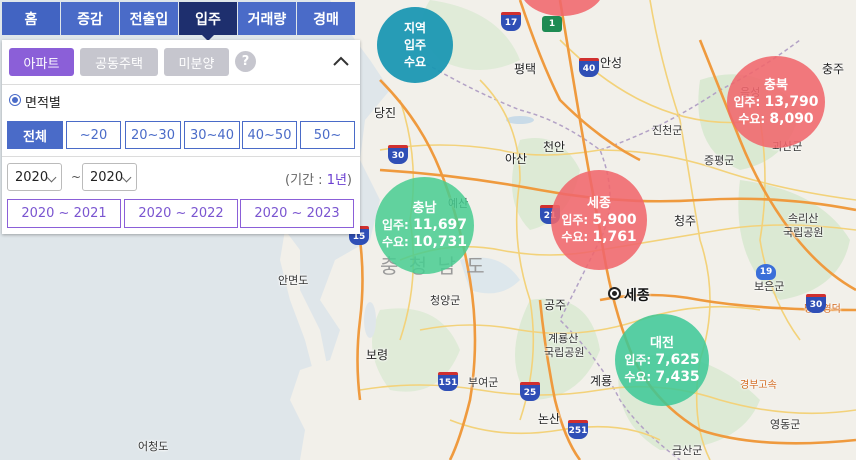 Image resolution: width=856 pixels, height=460 pixels. I want to click on tab-migration: 전출입, so click(149, 18).